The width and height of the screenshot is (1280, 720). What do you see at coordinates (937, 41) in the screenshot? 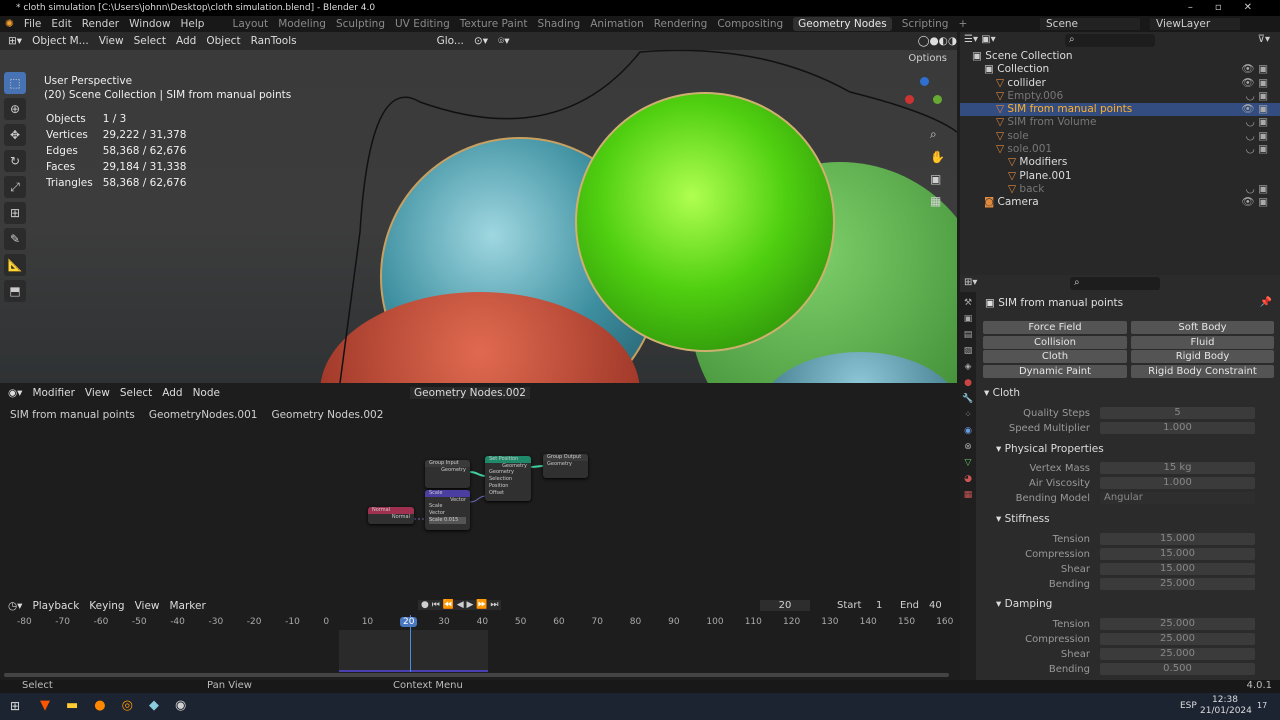
I see `shading-modes: ◯●◐◑` at bounding box center [937, 41].